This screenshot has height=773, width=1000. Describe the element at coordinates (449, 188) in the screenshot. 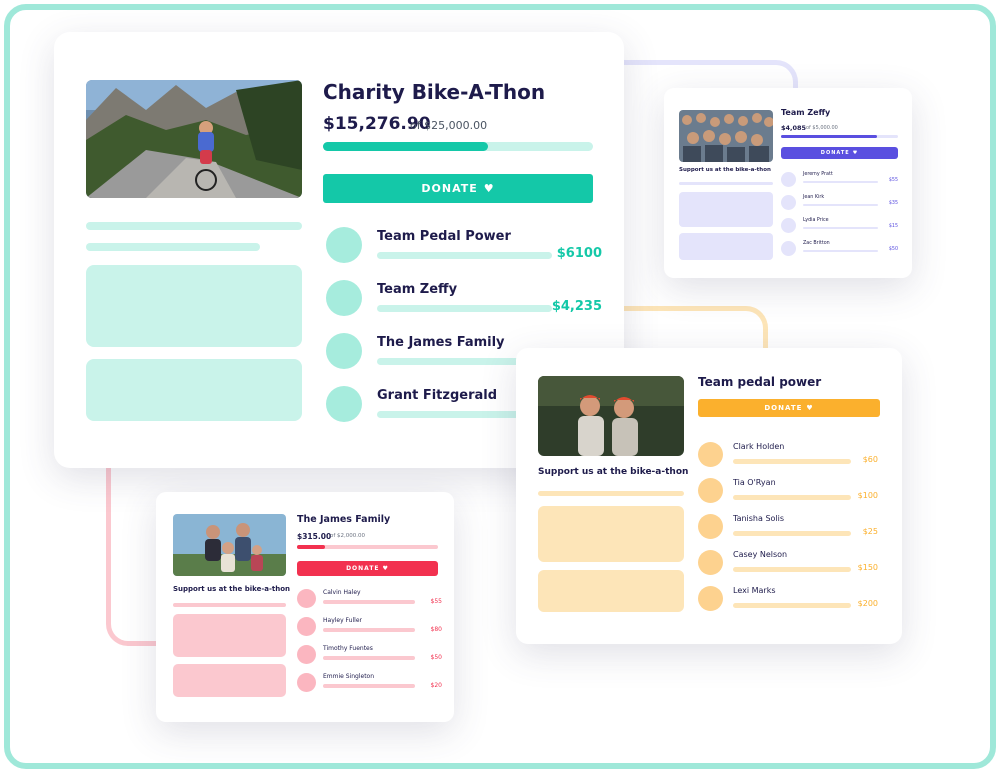

I see `donate-label: DONATE` at that location.